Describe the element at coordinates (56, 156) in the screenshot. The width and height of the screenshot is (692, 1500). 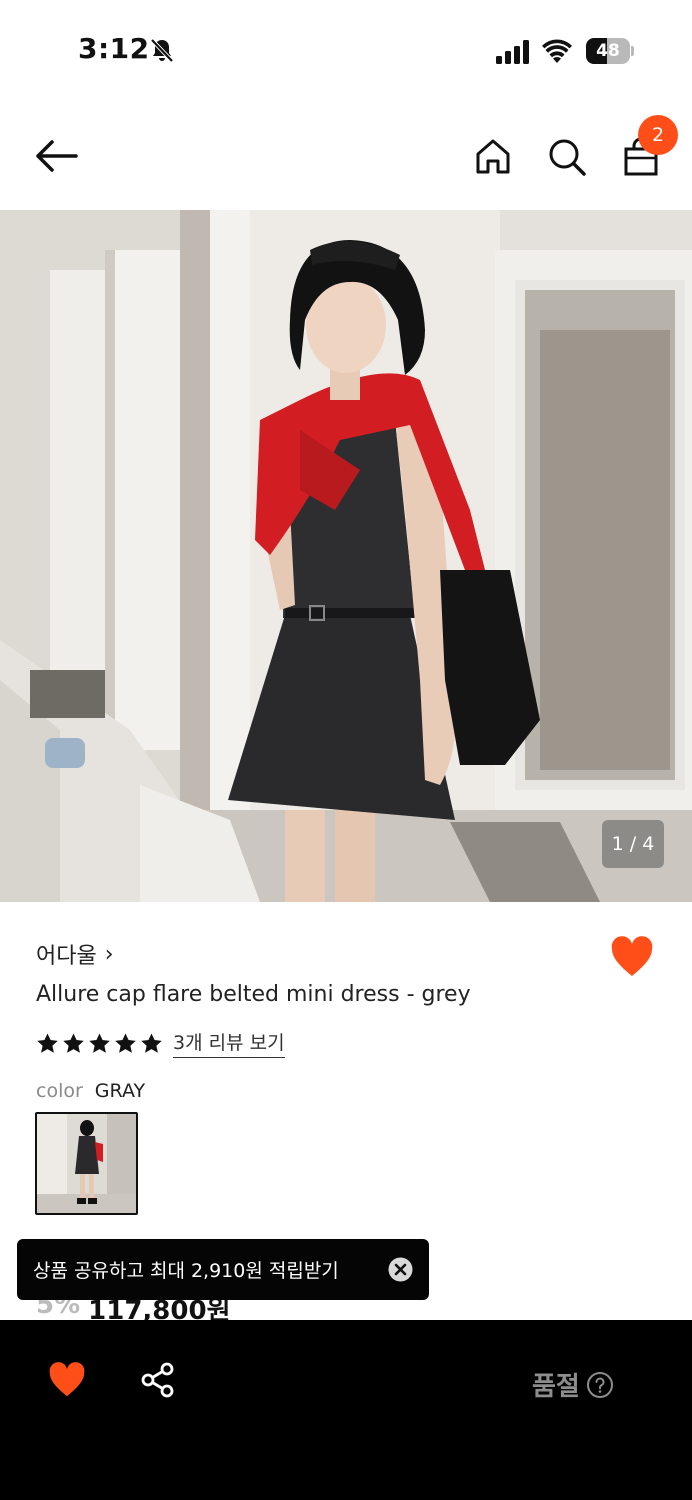
I see `back-arrow-icon` at that location.